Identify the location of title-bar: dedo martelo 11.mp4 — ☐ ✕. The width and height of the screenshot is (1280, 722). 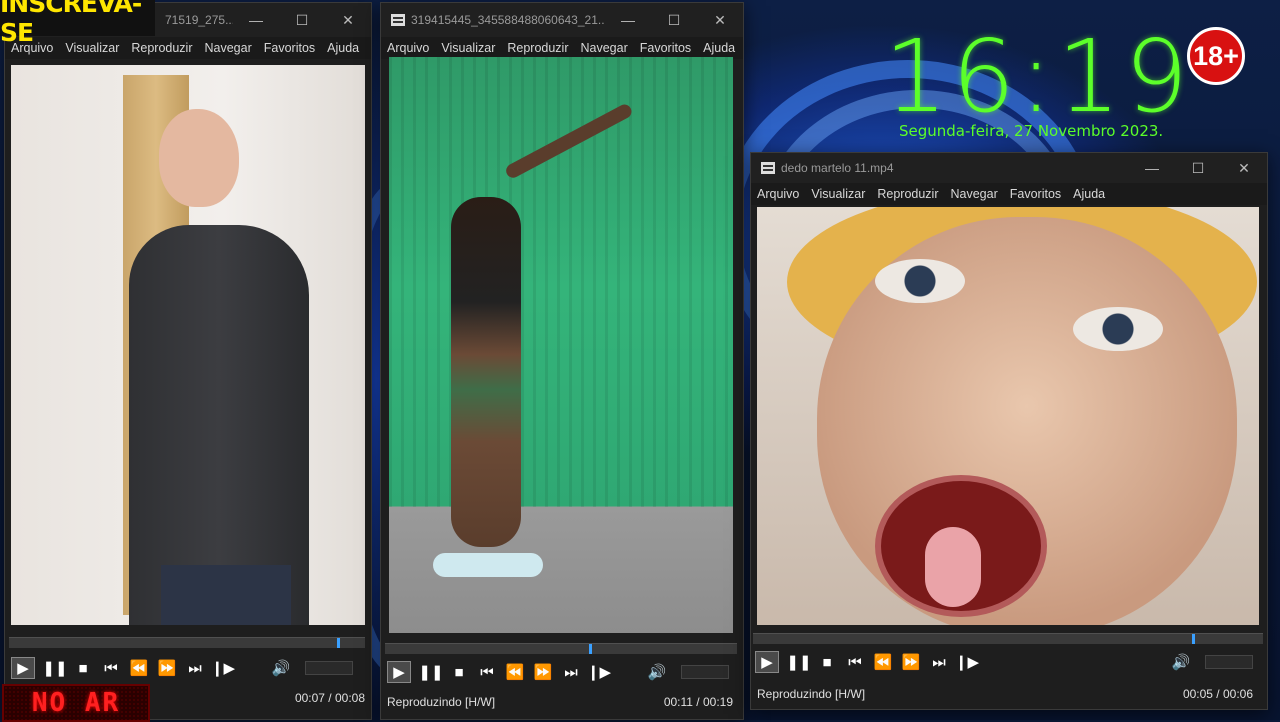
(1009, 168).